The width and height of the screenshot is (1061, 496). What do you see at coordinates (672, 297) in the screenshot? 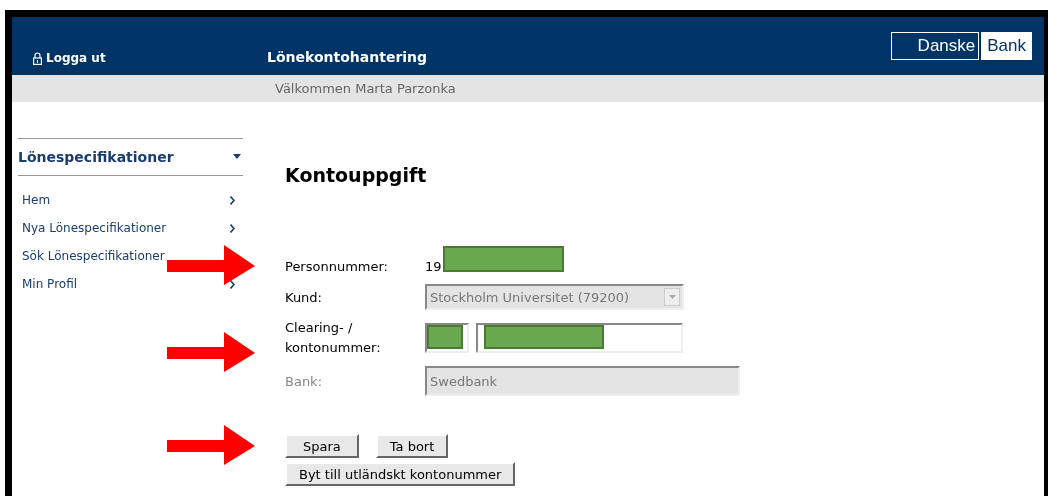
I see `dropdown-arrow-icon` at bounding box center [672, 297].